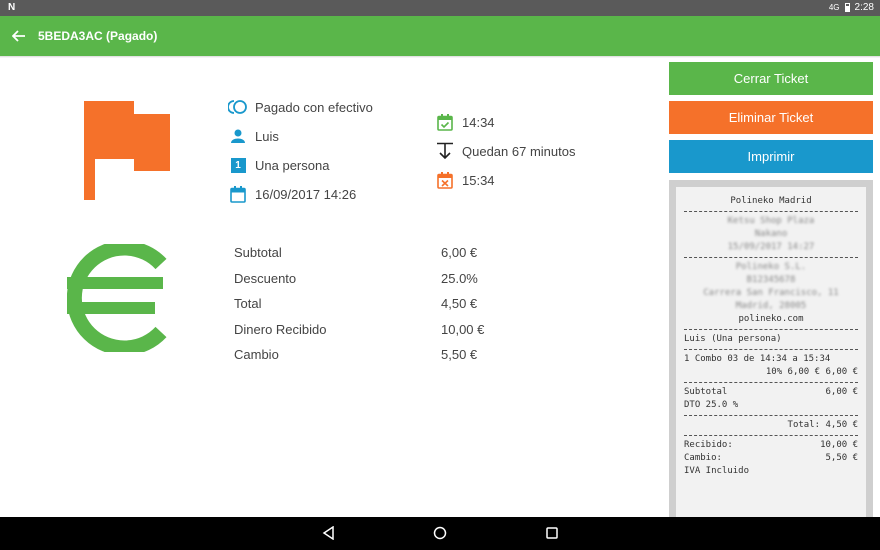 The height and width of the screenshot is (550, 880). I want to click on signal-indicator: 4G, so click(834, 7).